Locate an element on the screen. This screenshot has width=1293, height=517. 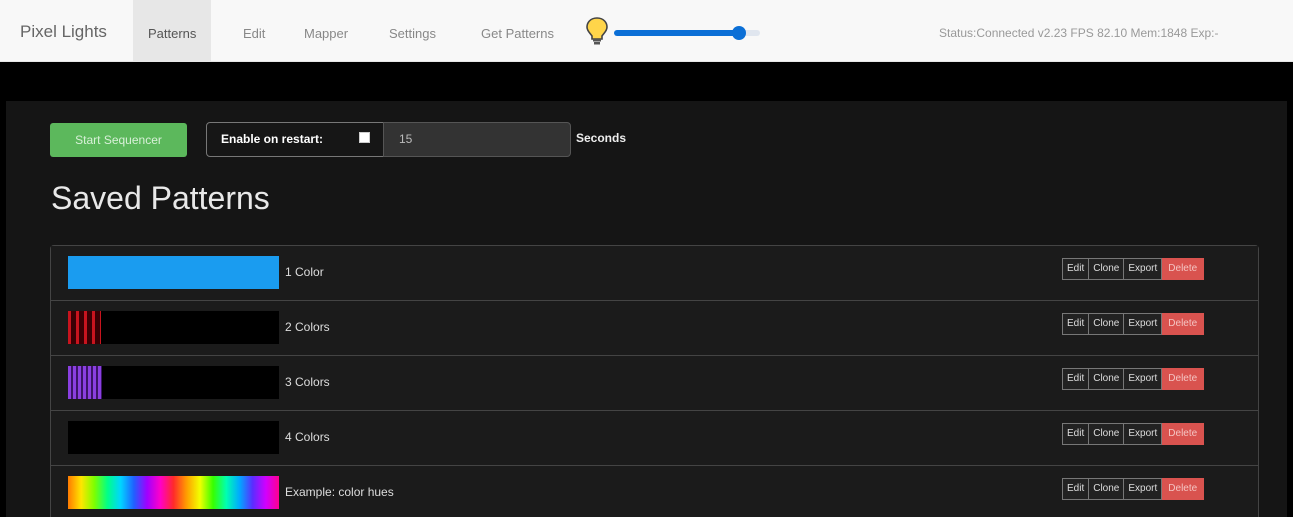
pattern-name: 1 Color is located at coordinates (304, 272).